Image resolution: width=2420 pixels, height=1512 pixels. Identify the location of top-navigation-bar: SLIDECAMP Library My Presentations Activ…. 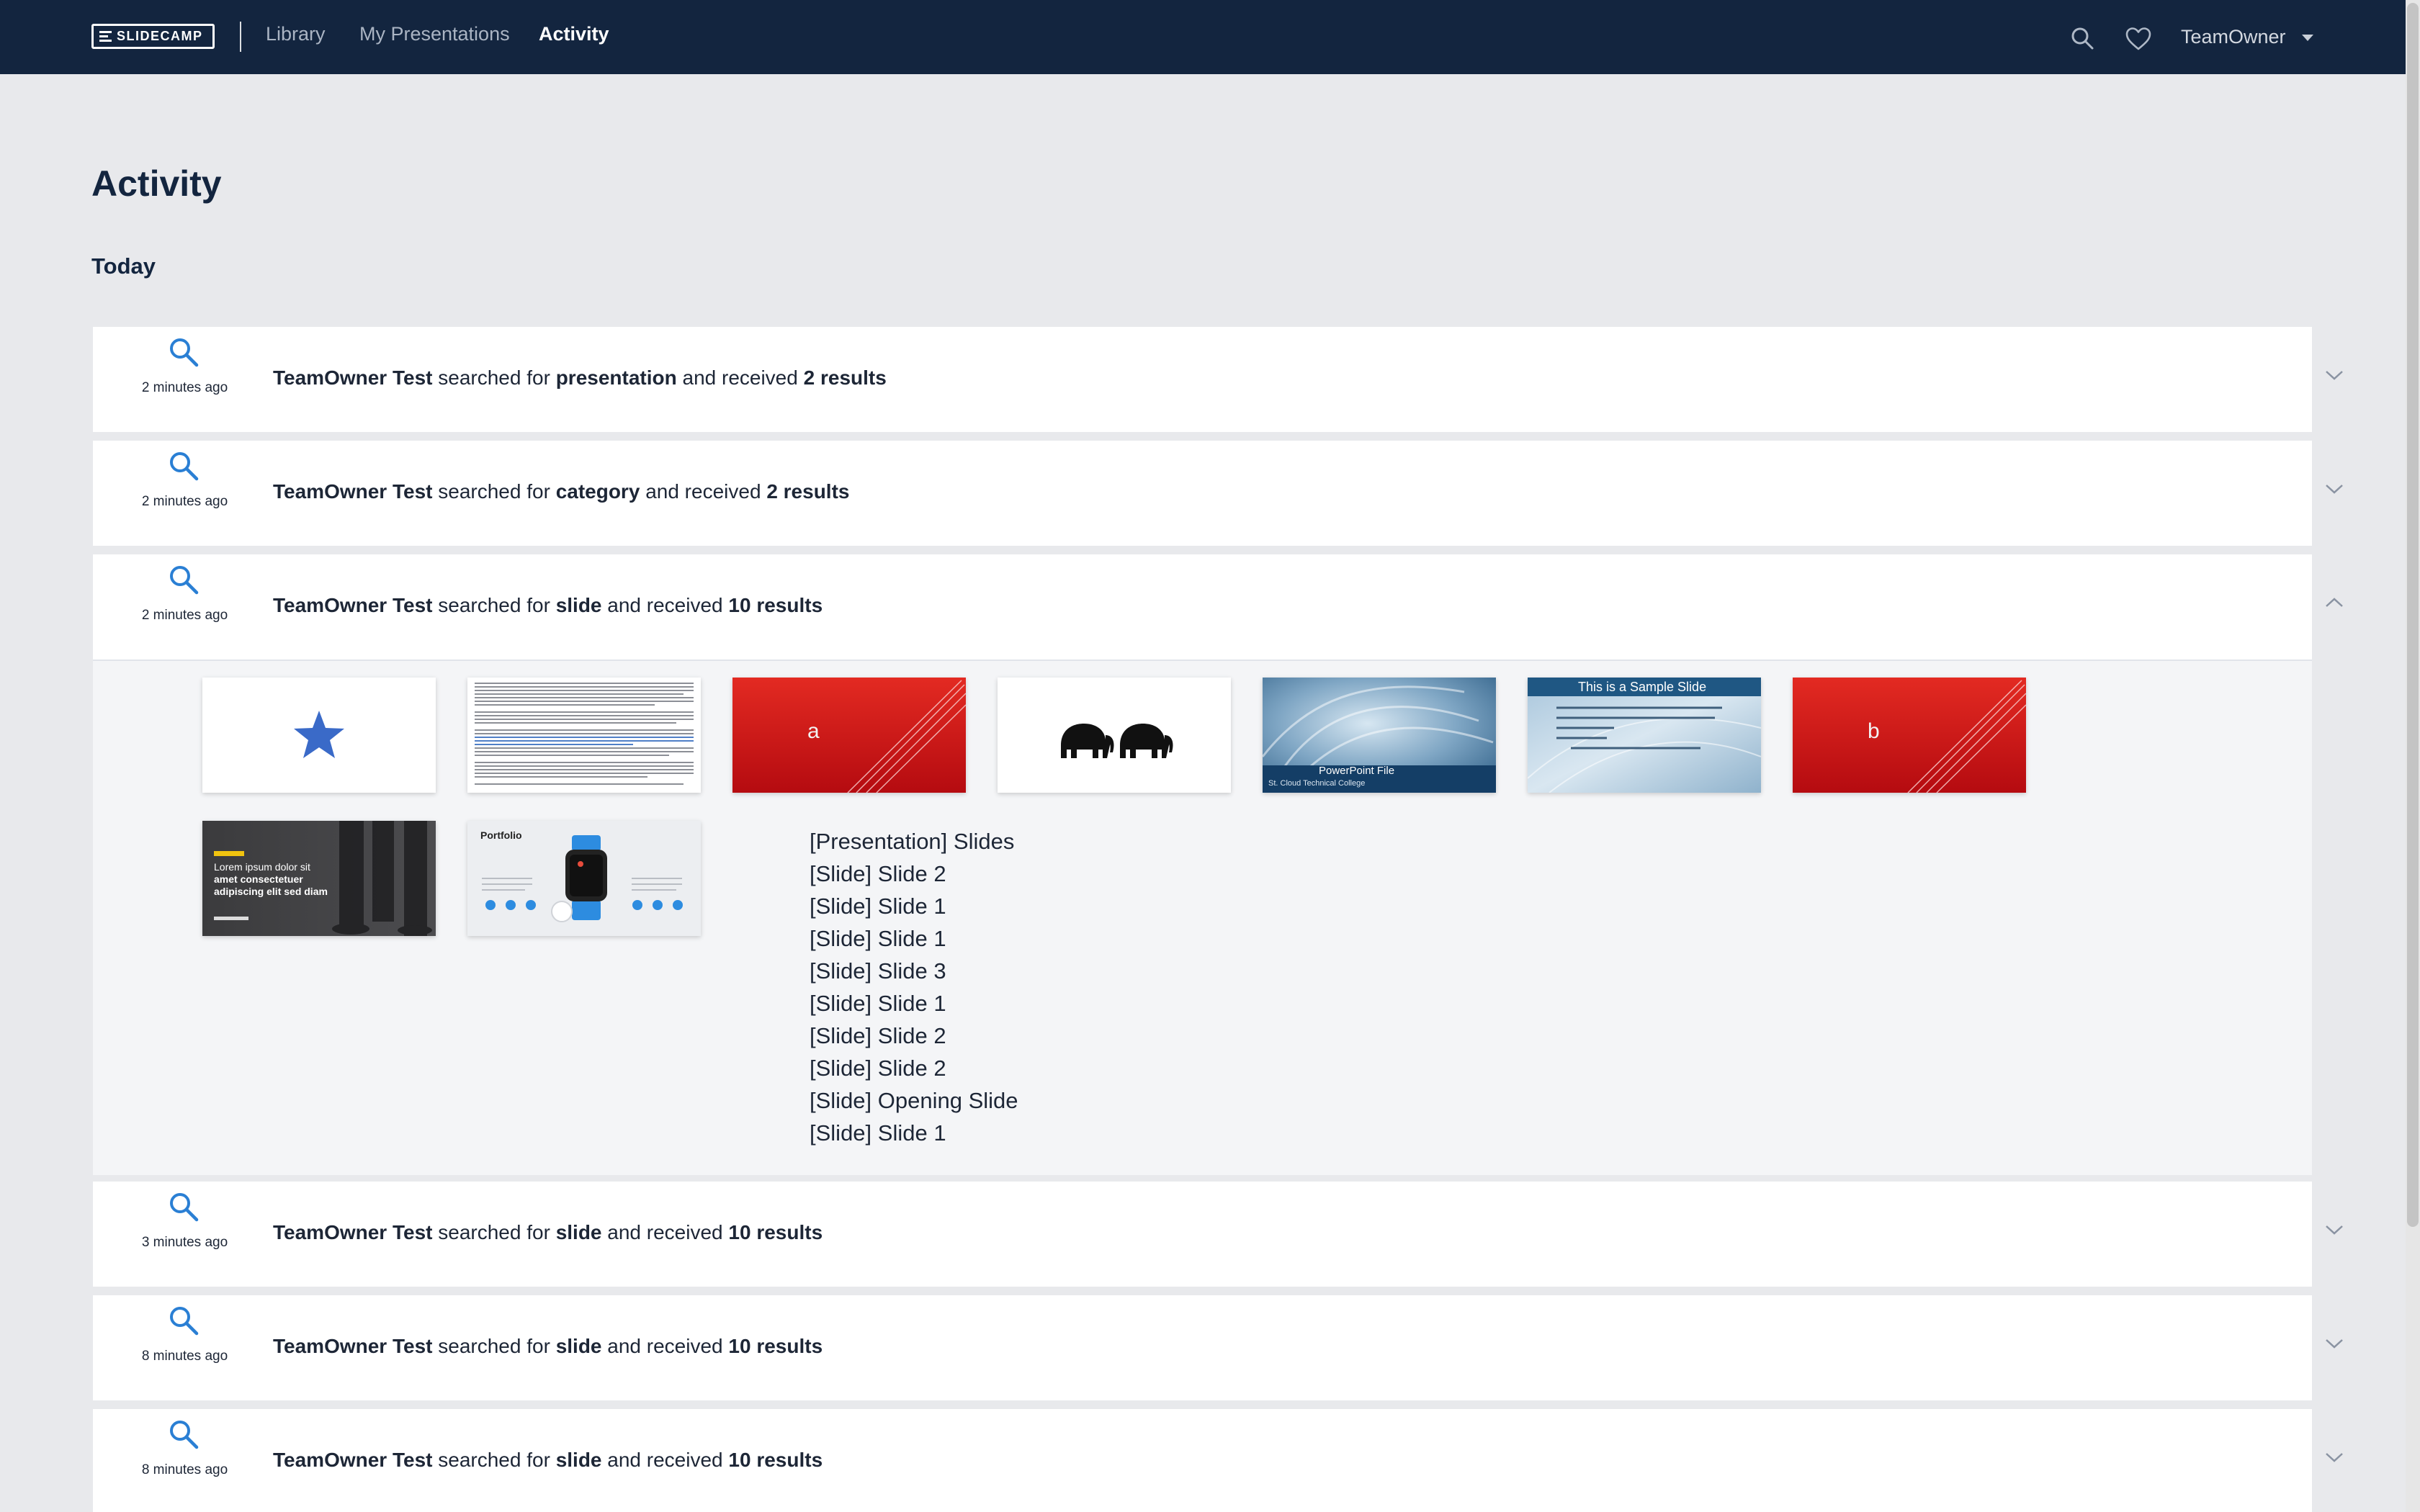
(1203, 37).